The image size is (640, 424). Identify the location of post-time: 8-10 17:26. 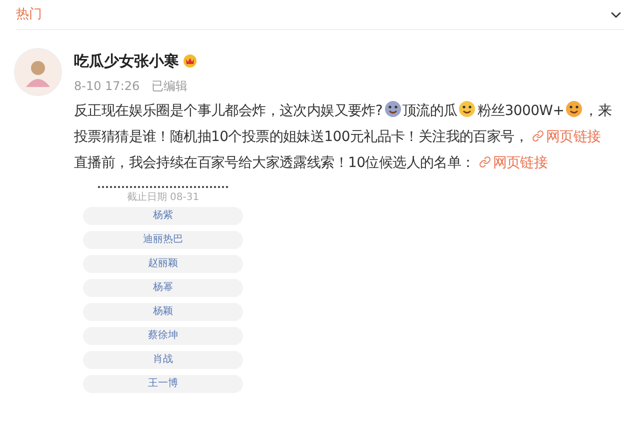
(107, 86).